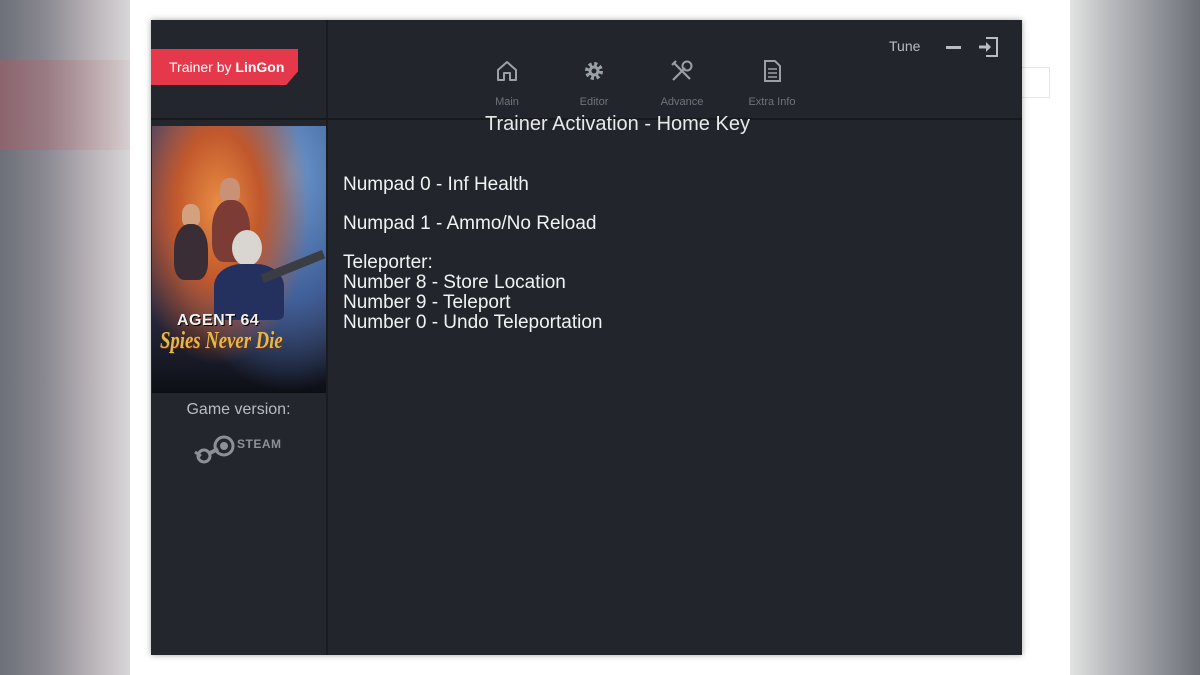 The image size is (1200, 675). I want to click on exit-icon, so click(988, 47).